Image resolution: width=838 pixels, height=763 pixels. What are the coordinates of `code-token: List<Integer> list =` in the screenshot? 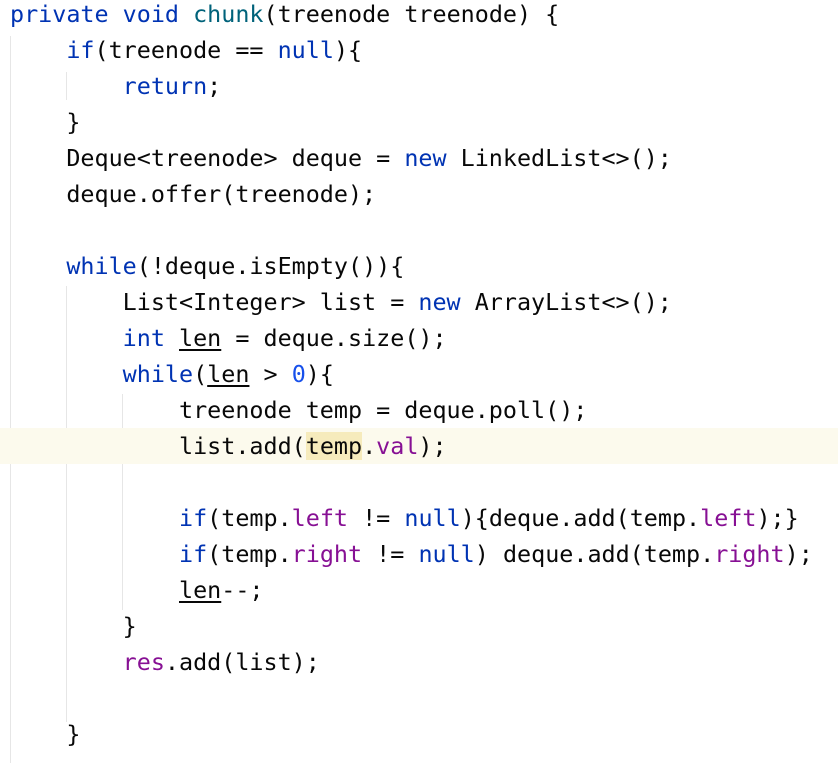 It's located at (214, 302).